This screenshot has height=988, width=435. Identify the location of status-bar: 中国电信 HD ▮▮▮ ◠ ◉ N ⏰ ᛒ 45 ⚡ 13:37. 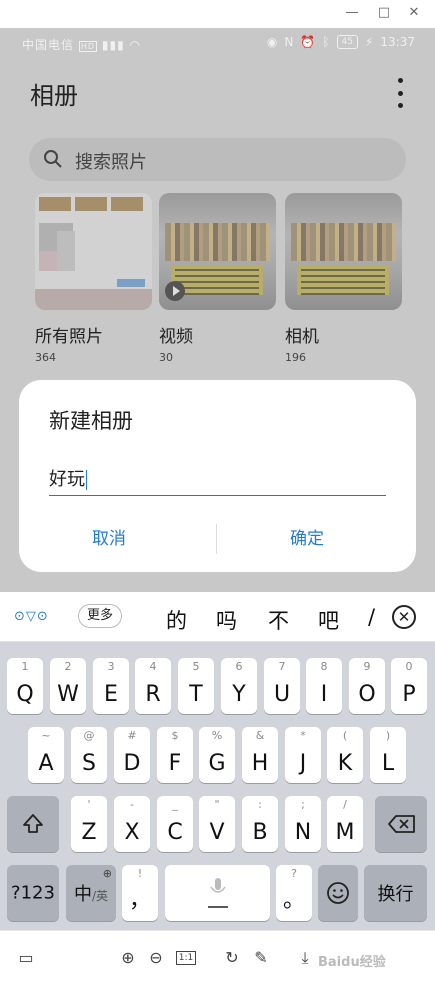
(217, 43).